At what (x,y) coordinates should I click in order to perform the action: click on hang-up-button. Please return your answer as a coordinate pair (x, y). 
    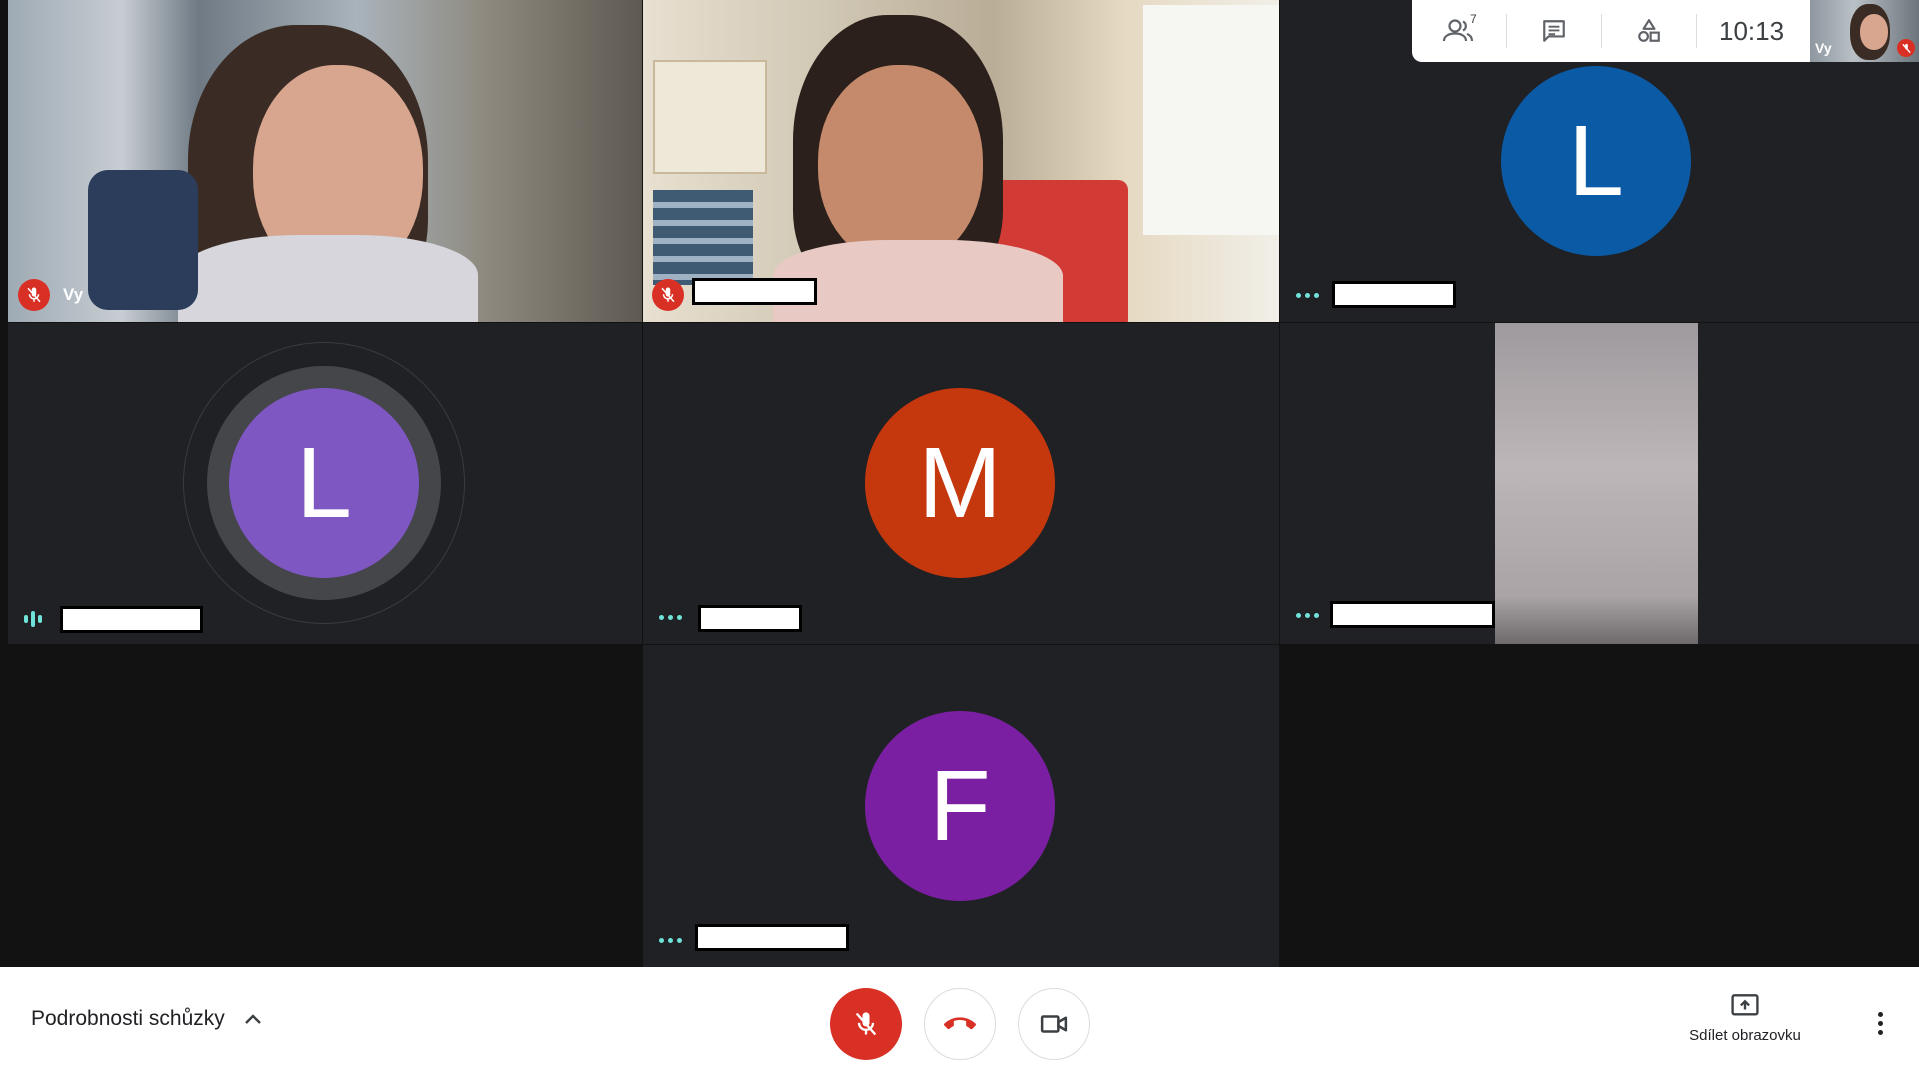
    Looking at the image, I should click on (960, 1024).